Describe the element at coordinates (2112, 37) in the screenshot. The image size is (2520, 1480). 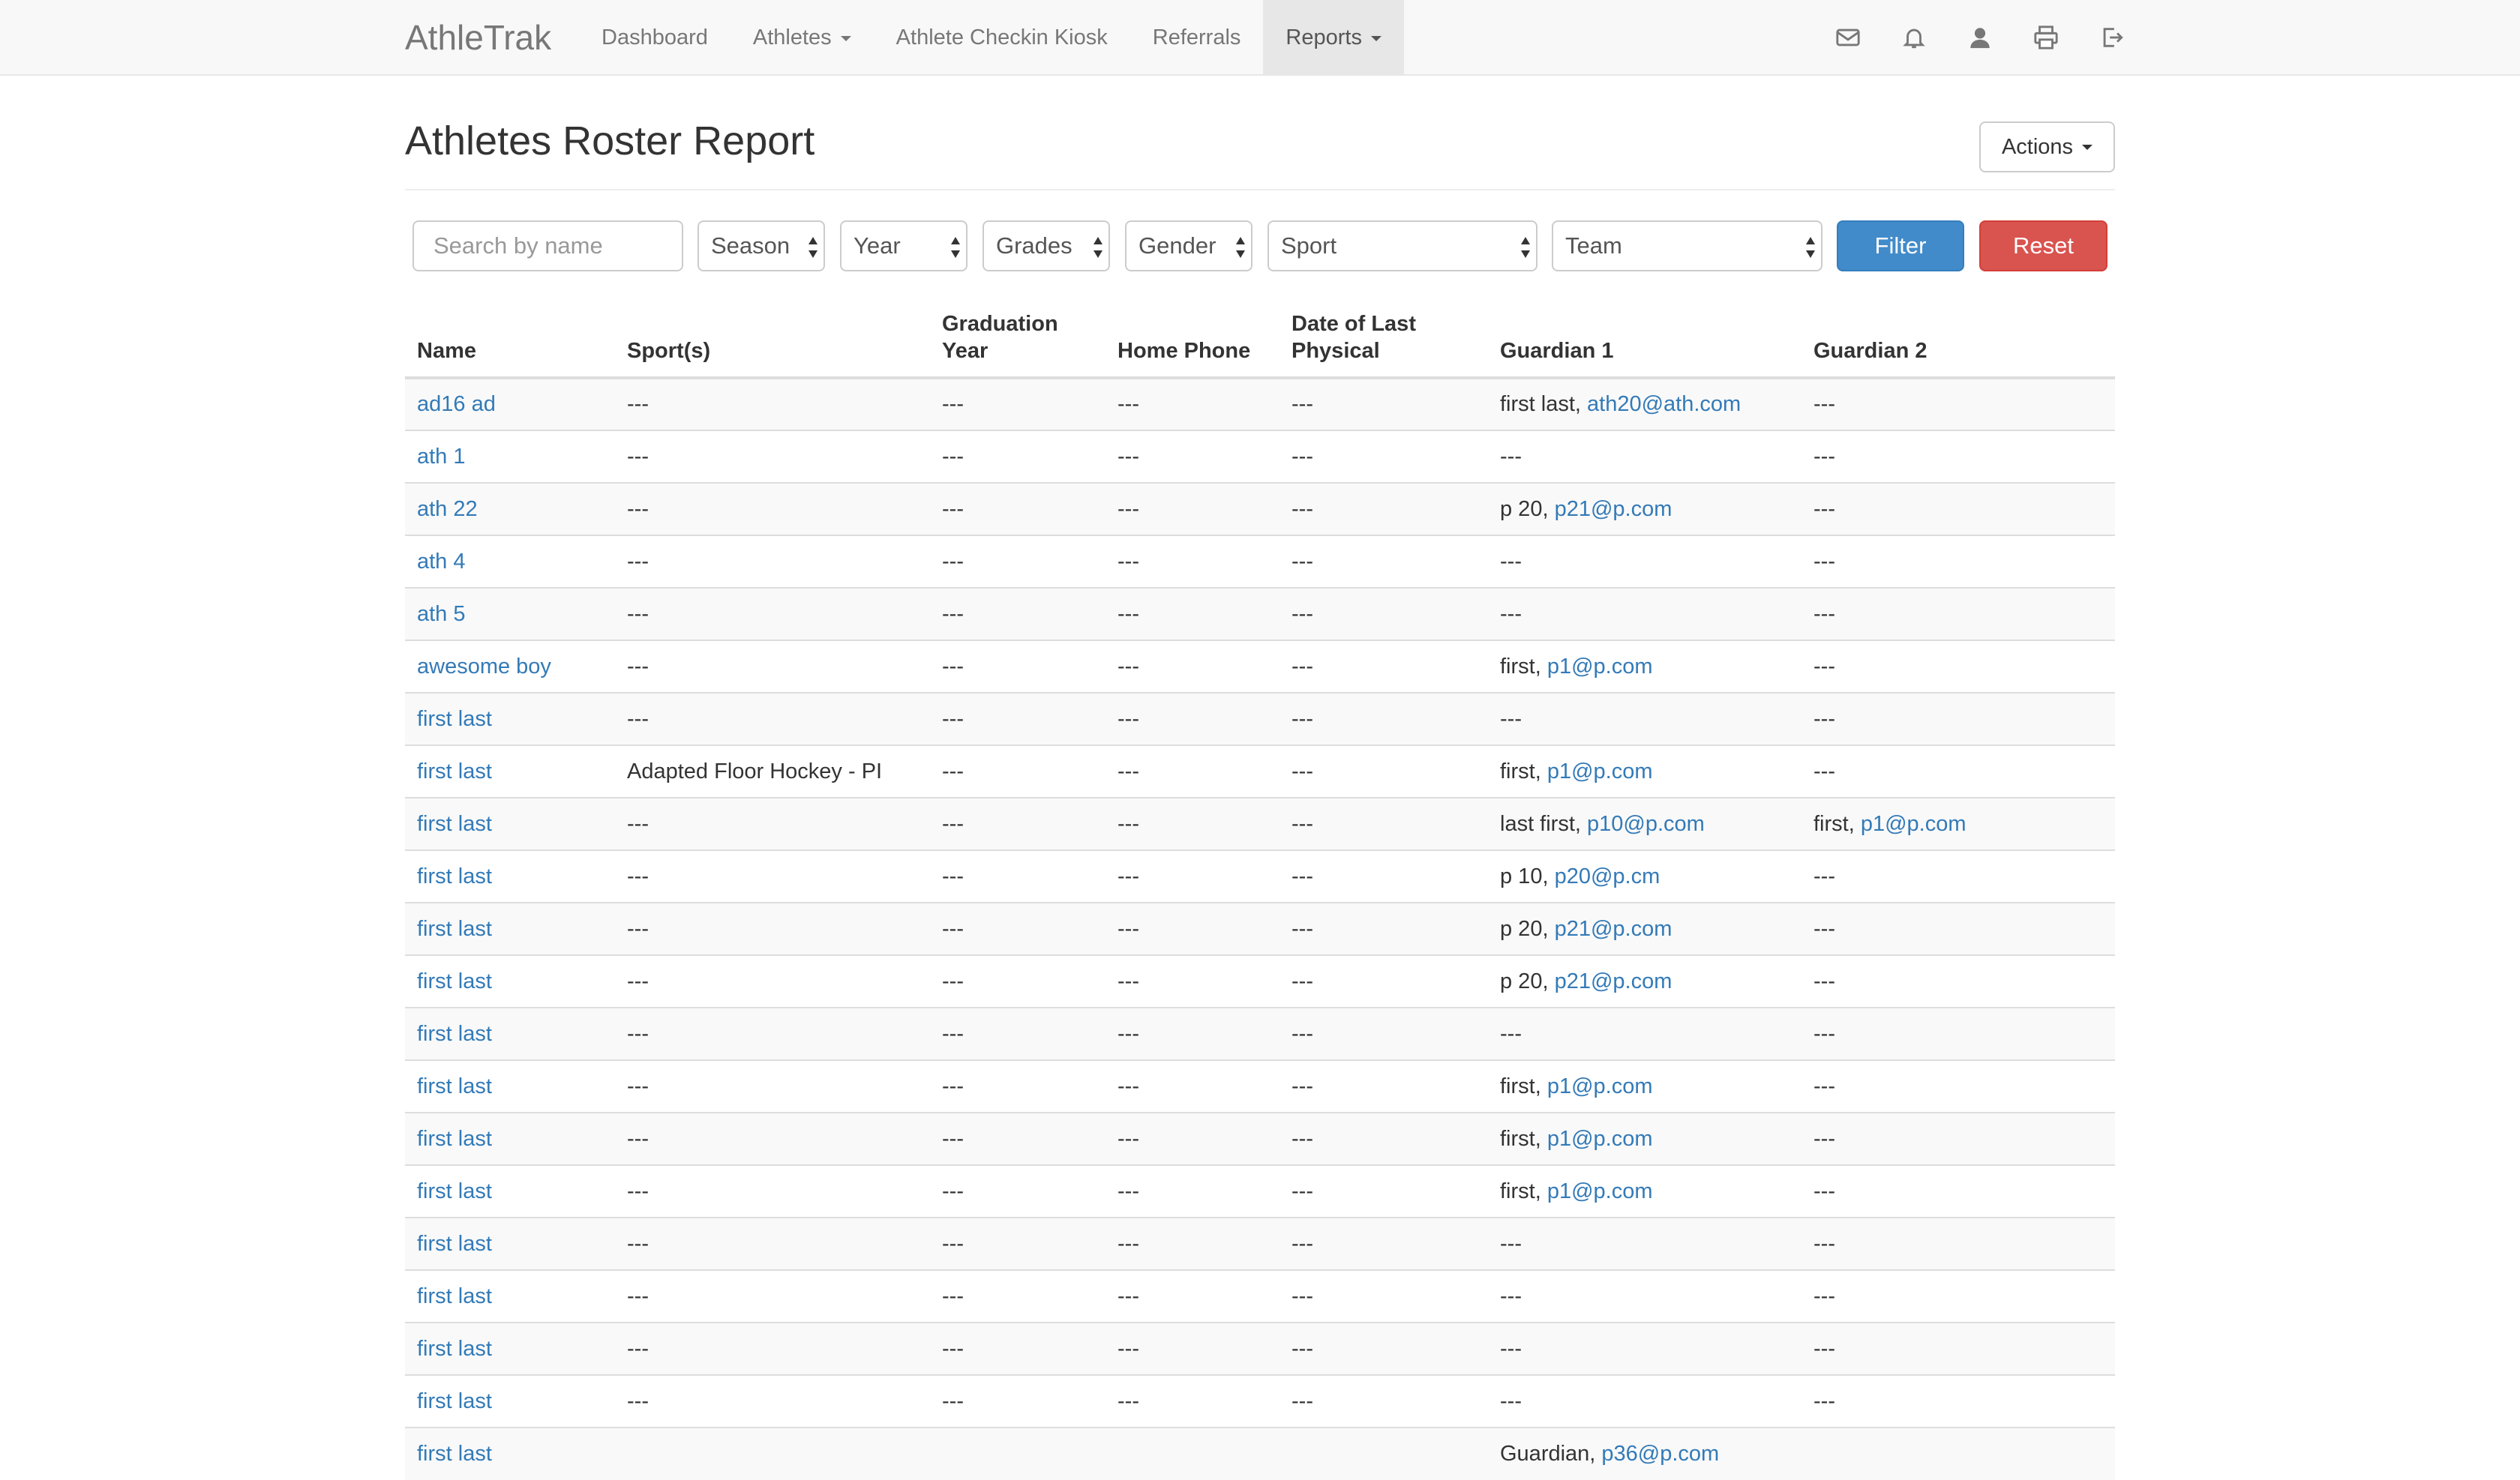
I see `sign-out-icon` at that location.